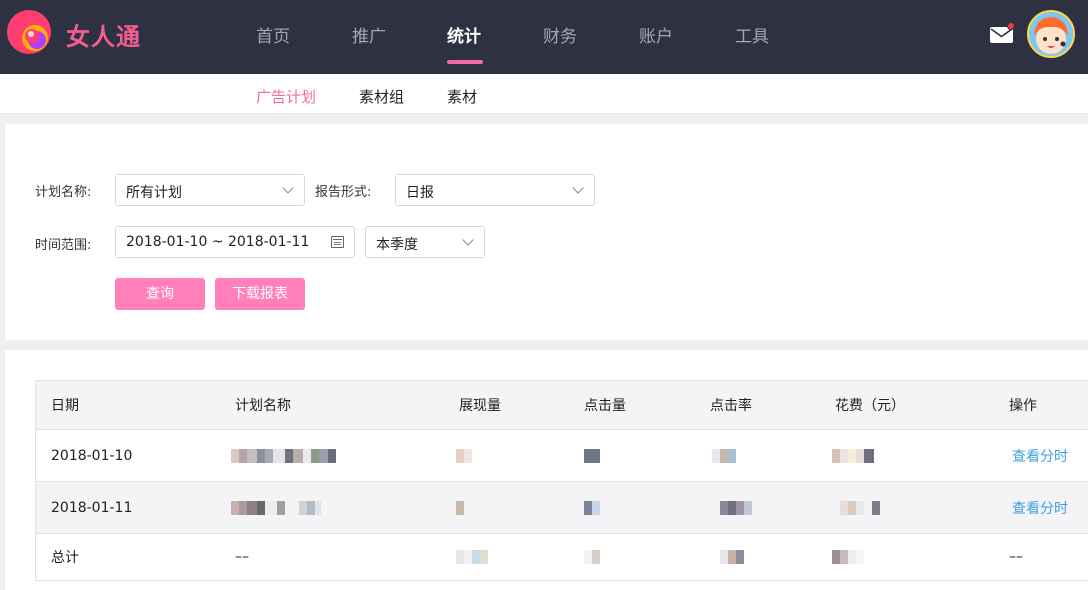  What do you see at coordinates (218, 242) in the screenshot?
I see `date-range-value: 2018-01-10 ~ 2018-01-11` at bounding box center [218, 242].